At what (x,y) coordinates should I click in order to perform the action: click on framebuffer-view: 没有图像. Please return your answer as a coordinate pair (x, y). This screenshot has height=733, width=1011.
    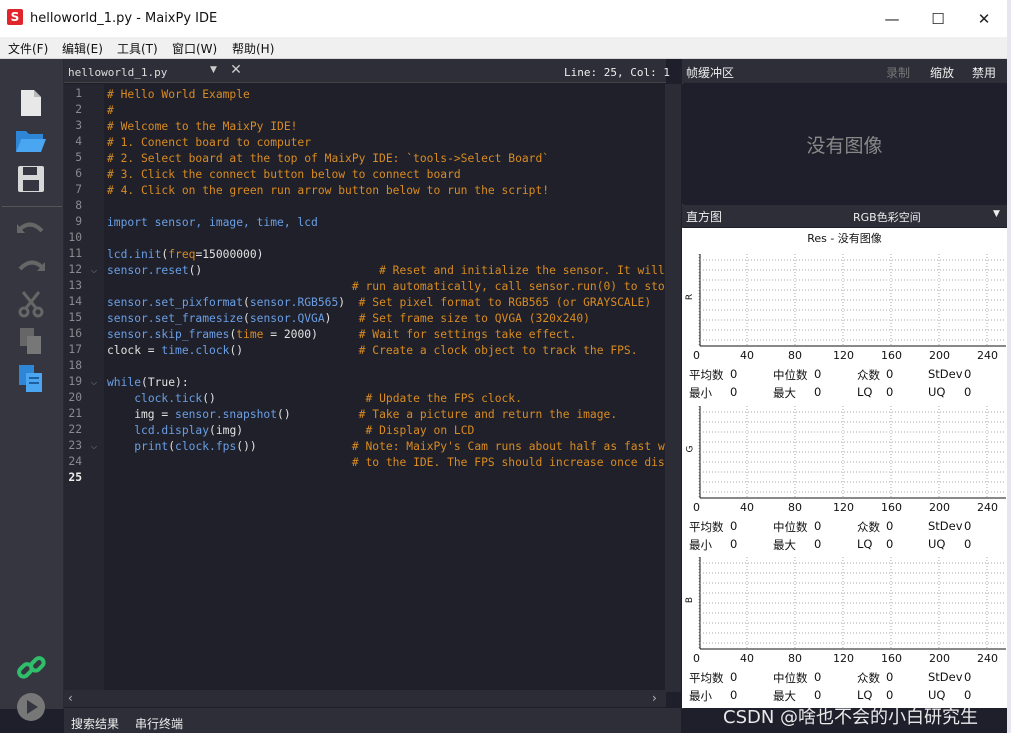
    Looking at the image, I should click on (844, 144).